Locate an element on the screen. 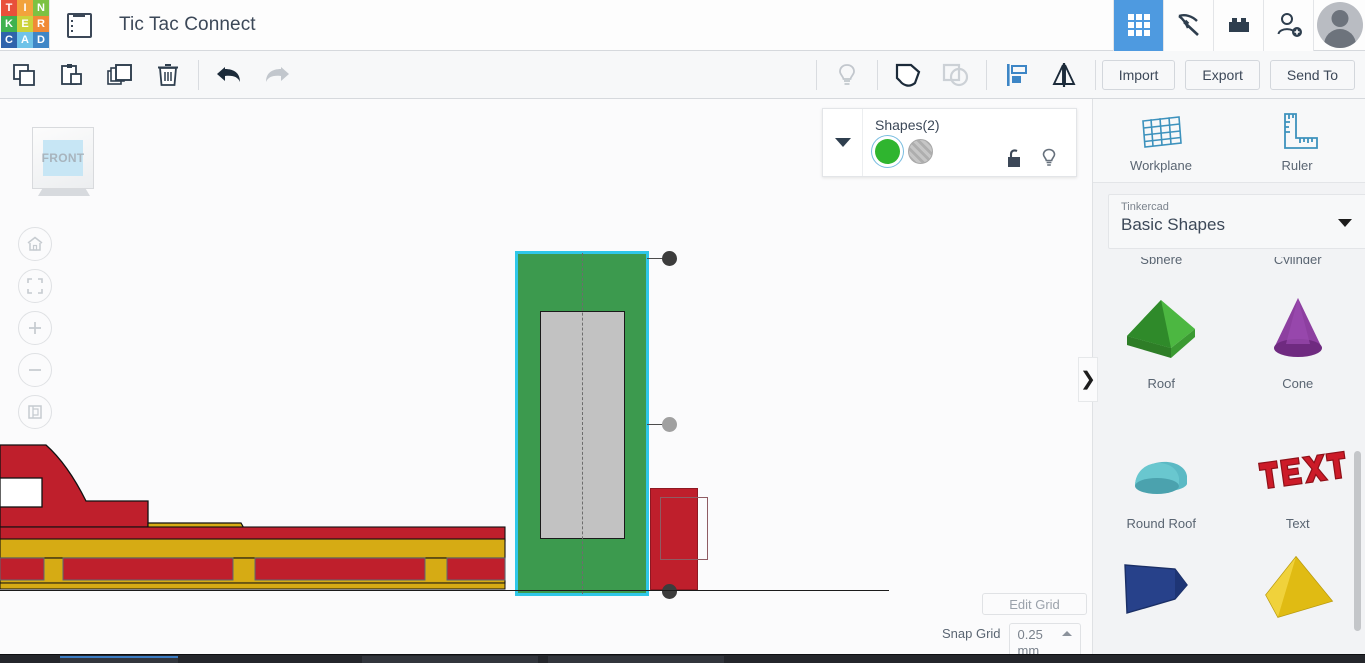  shape-grid: Sphere Cylinder Roof is located at coordinates (1229, 460).